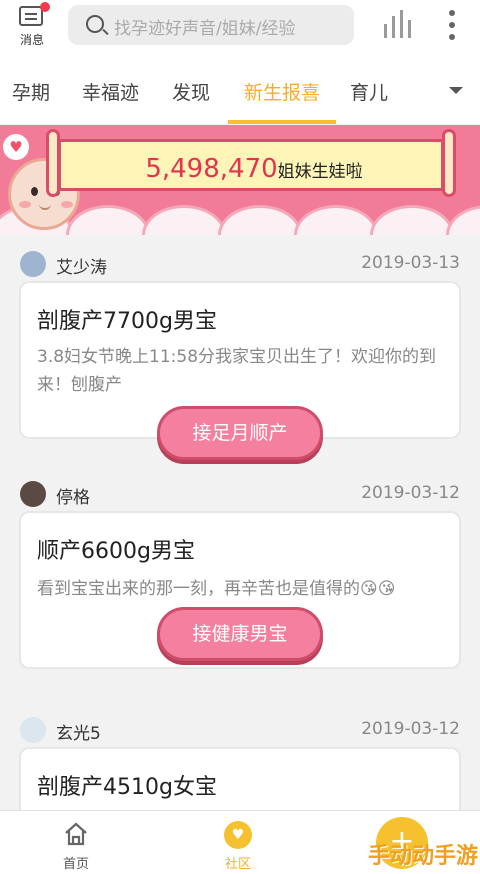 This screenshot has width=480, height=874. Describe the element at coordinates (240, 265) in the screenshot. I see `post-header: 艾少涛 2019-03-13` at that location.